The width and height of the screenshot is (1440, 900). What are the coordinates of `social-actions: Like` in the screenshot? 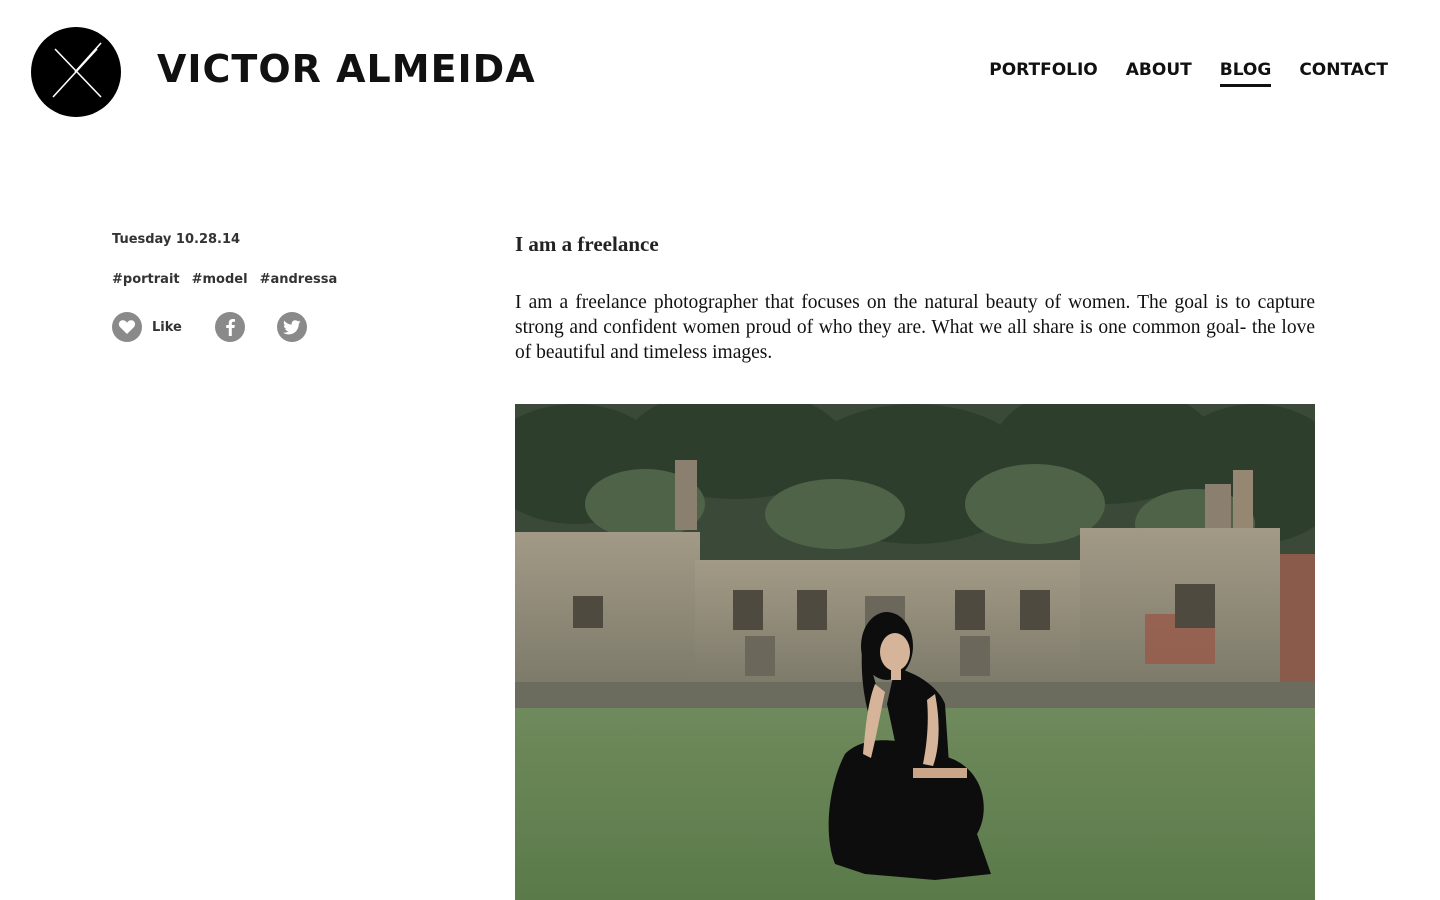 It's located at (262, 327).